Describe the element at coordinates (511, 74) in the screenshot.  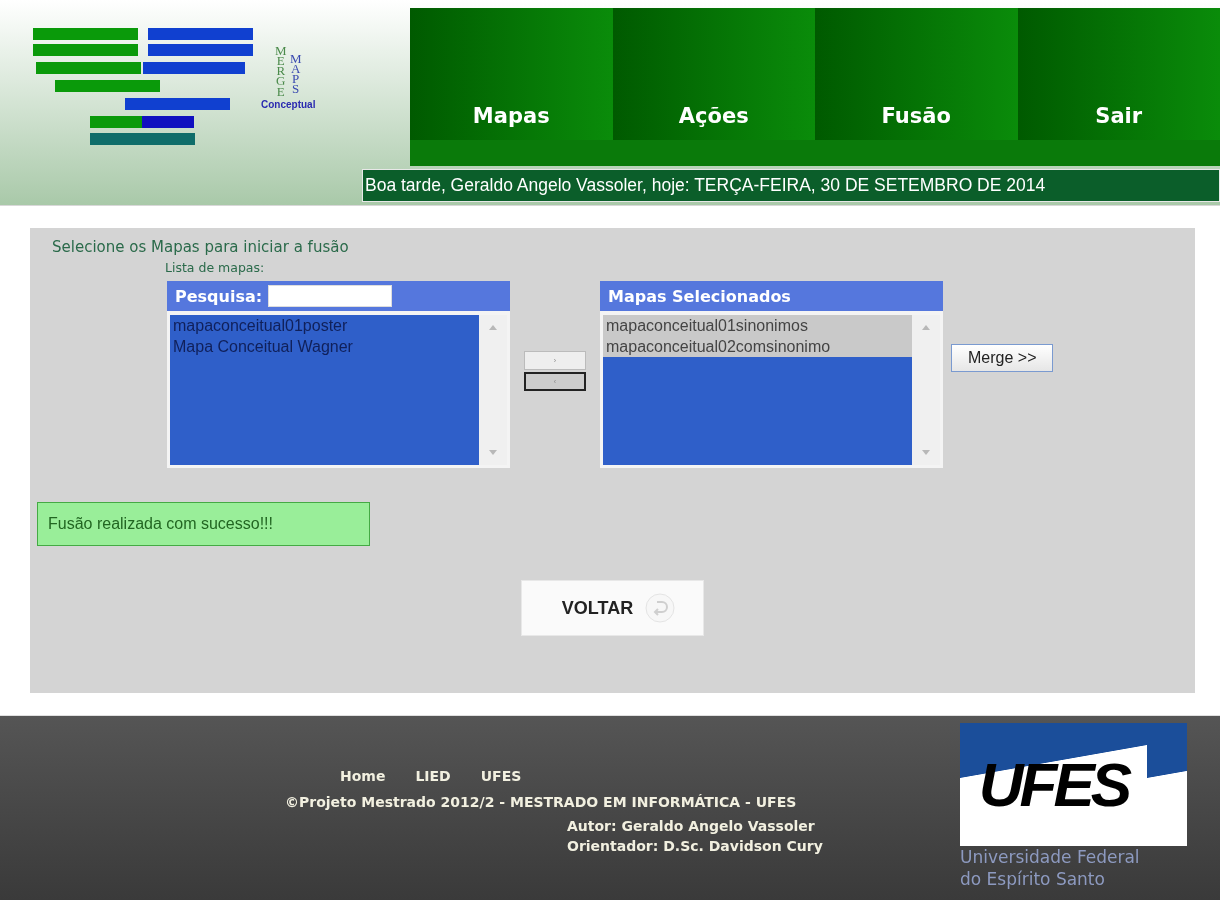
I see `nav-tab: Mapas` at that location.